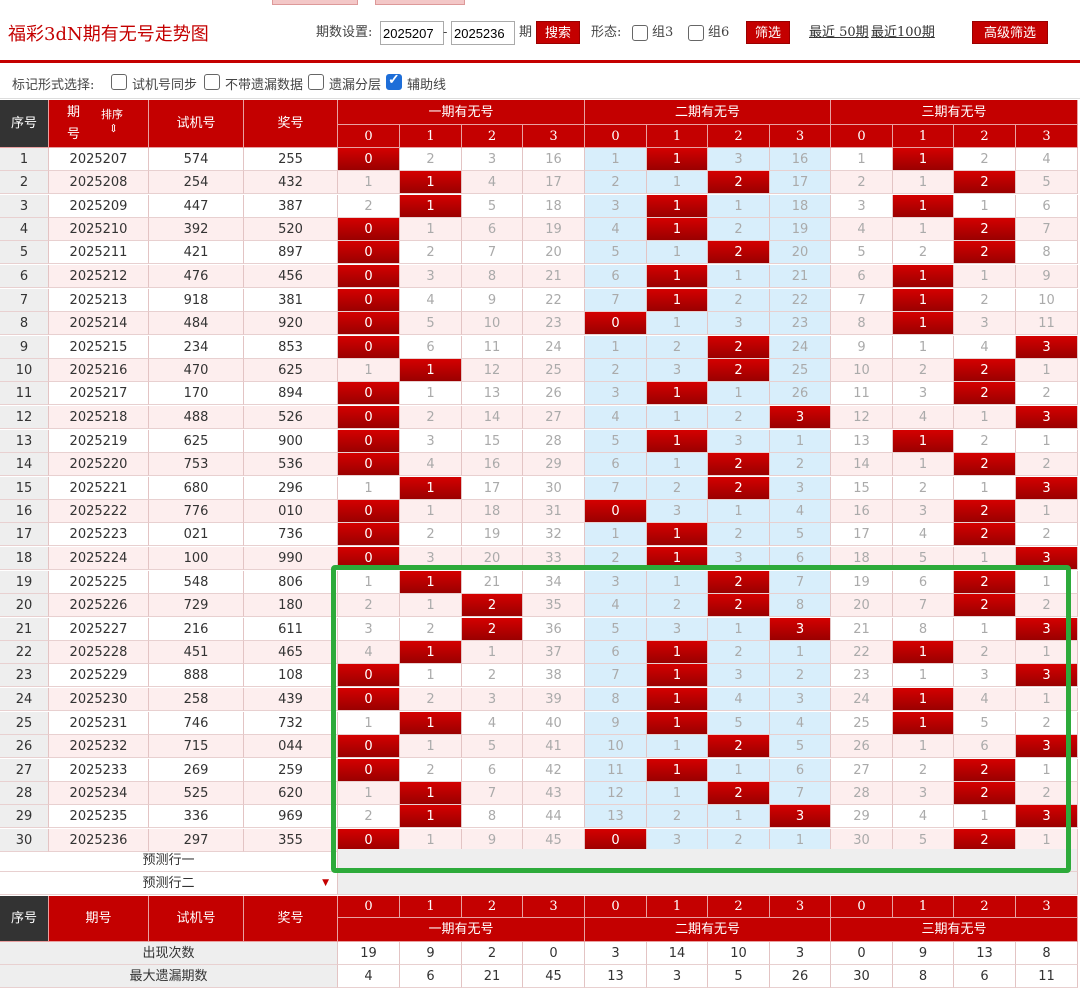 This screenshot has height=988, width=1080. What do you see at coordinates (99, 417) in the screenshot?
I see `row-period: 2025218` at bounding box center [99, 417].